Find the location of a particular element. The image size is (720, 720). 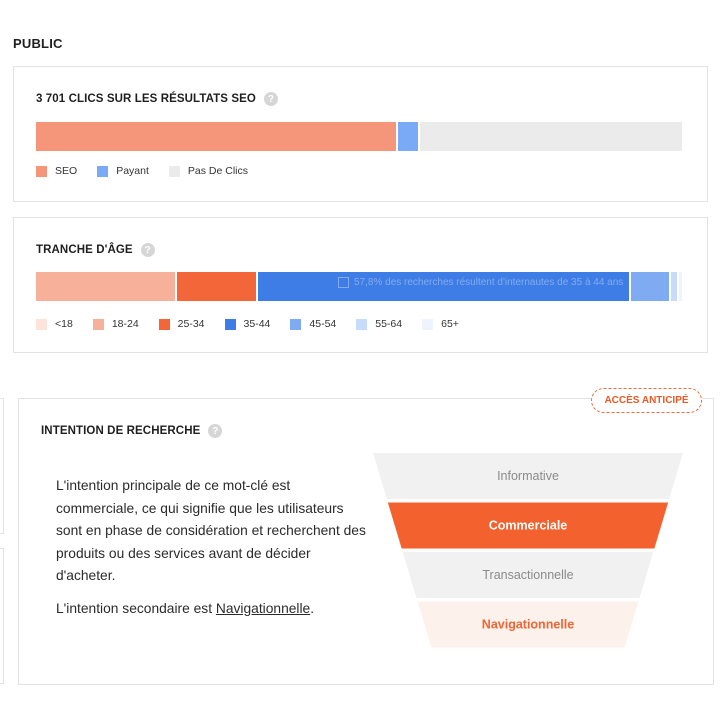

seo-clicks-legend: SEO Payant Pas De Clics is located at coordinates (152, 171).